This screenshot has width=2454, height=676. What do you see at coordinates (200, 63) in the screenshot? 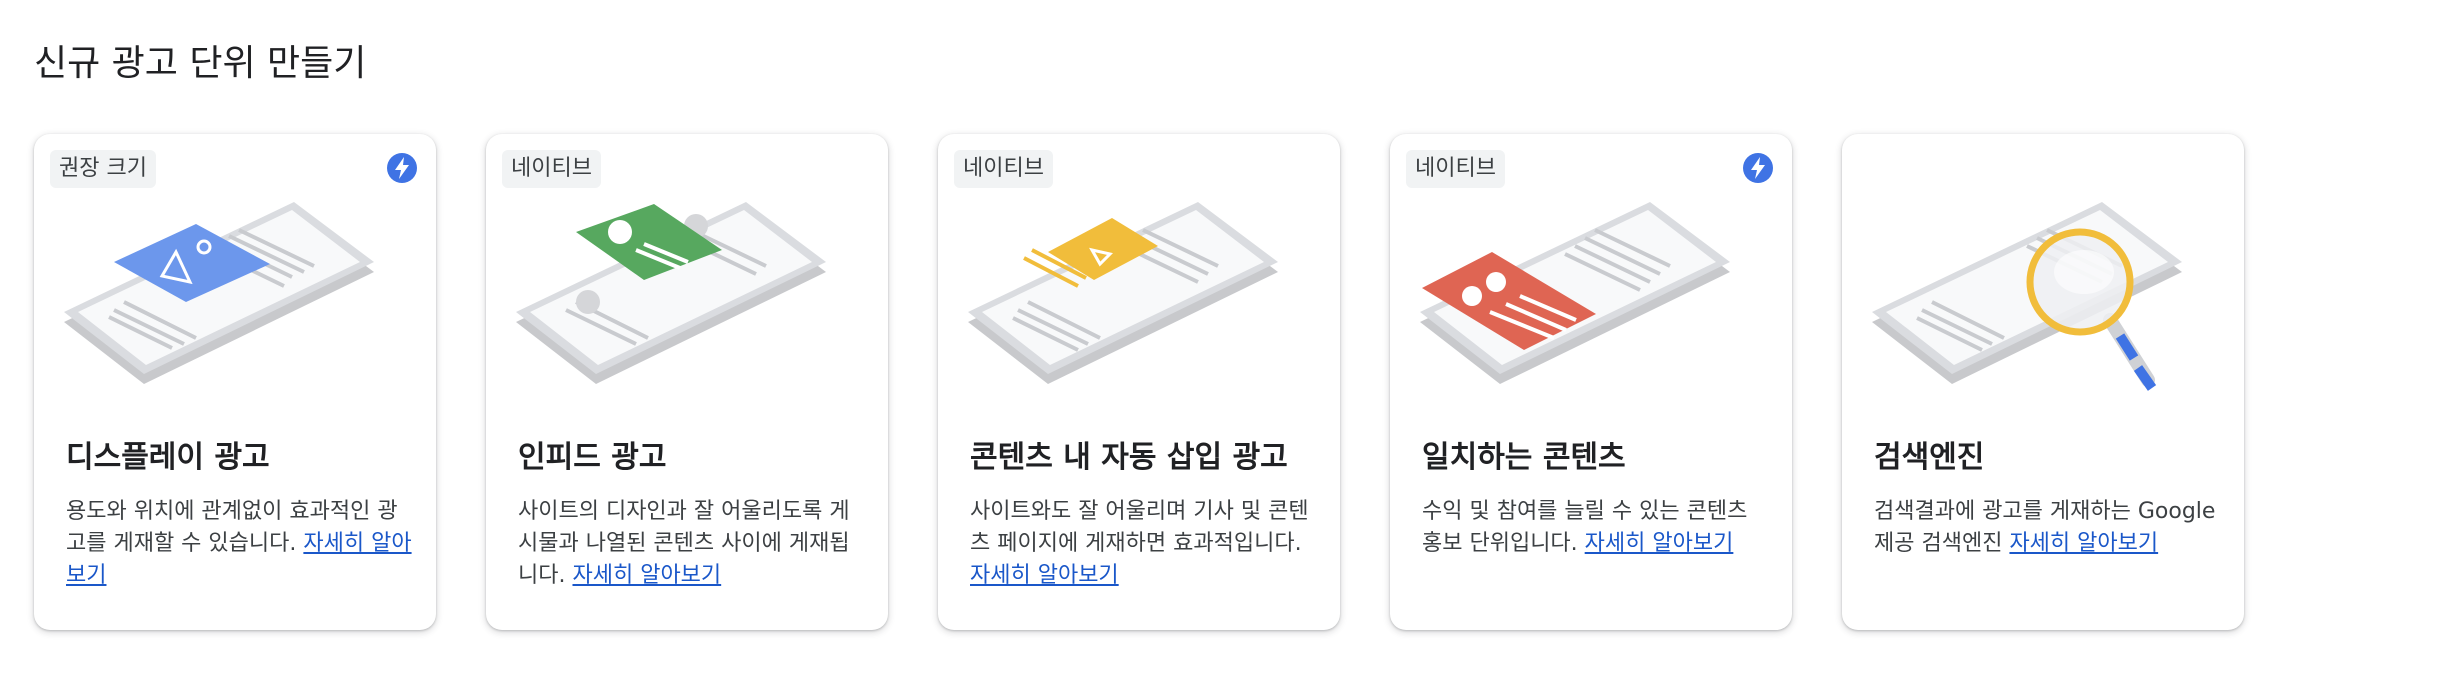
I see `page-title: 신규 광고 단위 만들기` at bounding box center [200, 63].